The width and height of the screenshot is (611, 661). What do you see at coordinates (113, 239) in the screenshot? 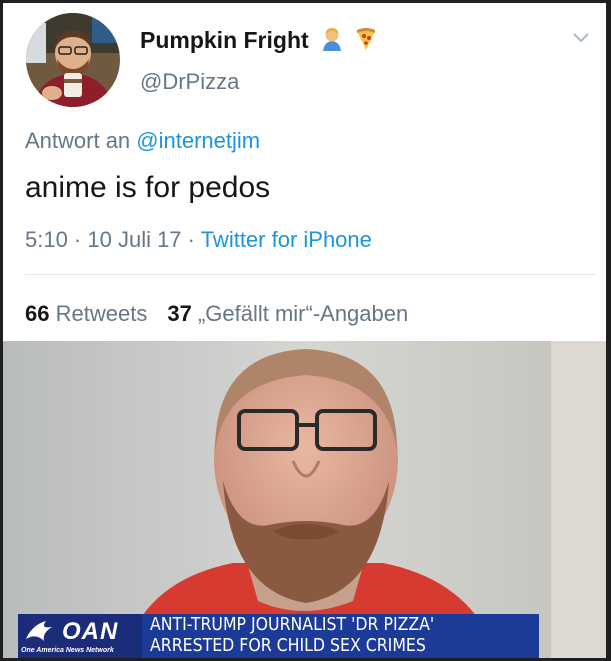
I see `tweet-timestamp: 5:10 · 10 Juli 17 ·` at bounding box center [113, 239].